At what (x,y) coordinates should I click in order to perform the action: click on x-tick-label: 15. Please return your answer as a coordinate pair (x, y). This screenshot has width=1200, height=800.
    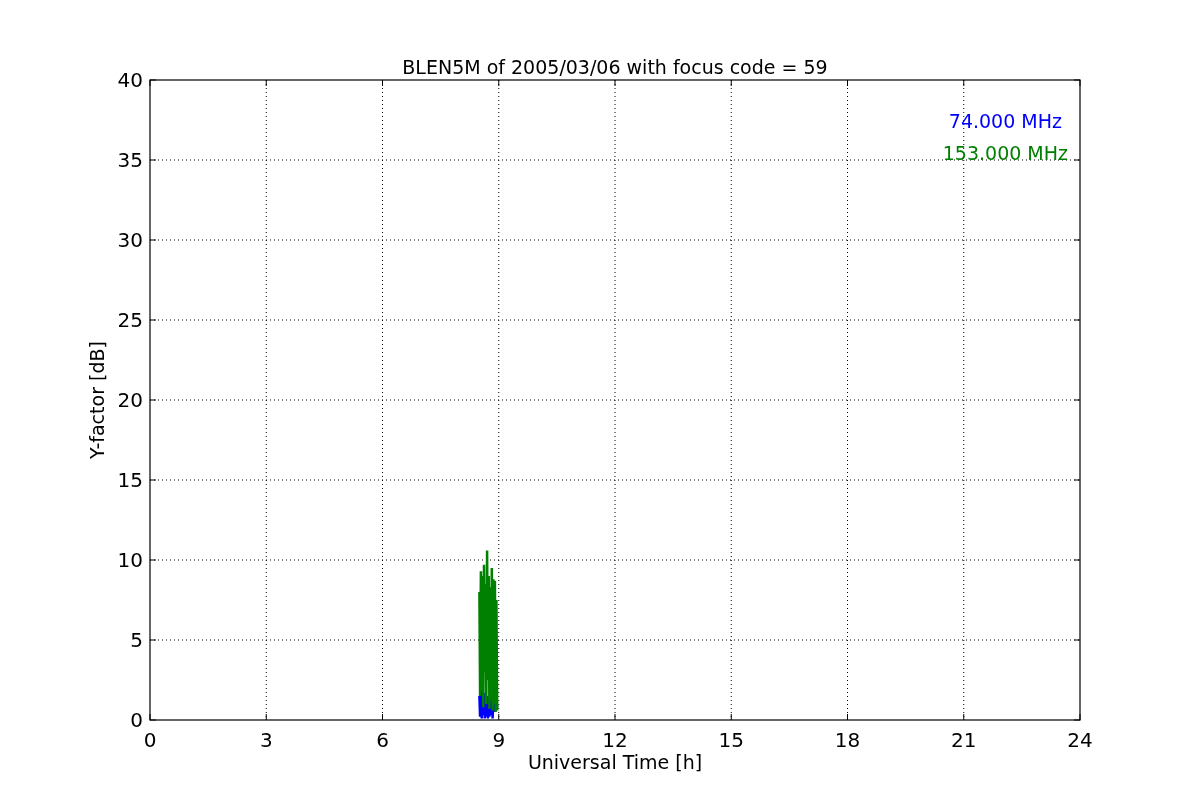
    Looking at the image, I should click on (731, 740).